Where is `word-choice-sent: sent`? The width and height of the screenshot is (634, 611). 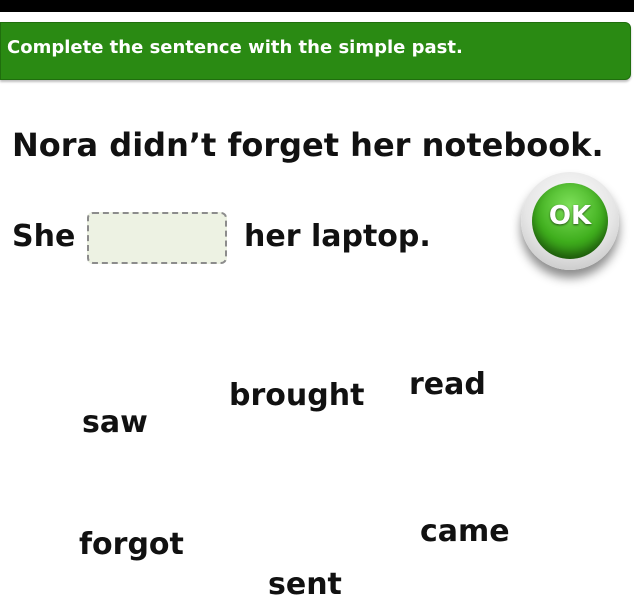 word-choice-sent: sent is located at coordinates (305, 584).